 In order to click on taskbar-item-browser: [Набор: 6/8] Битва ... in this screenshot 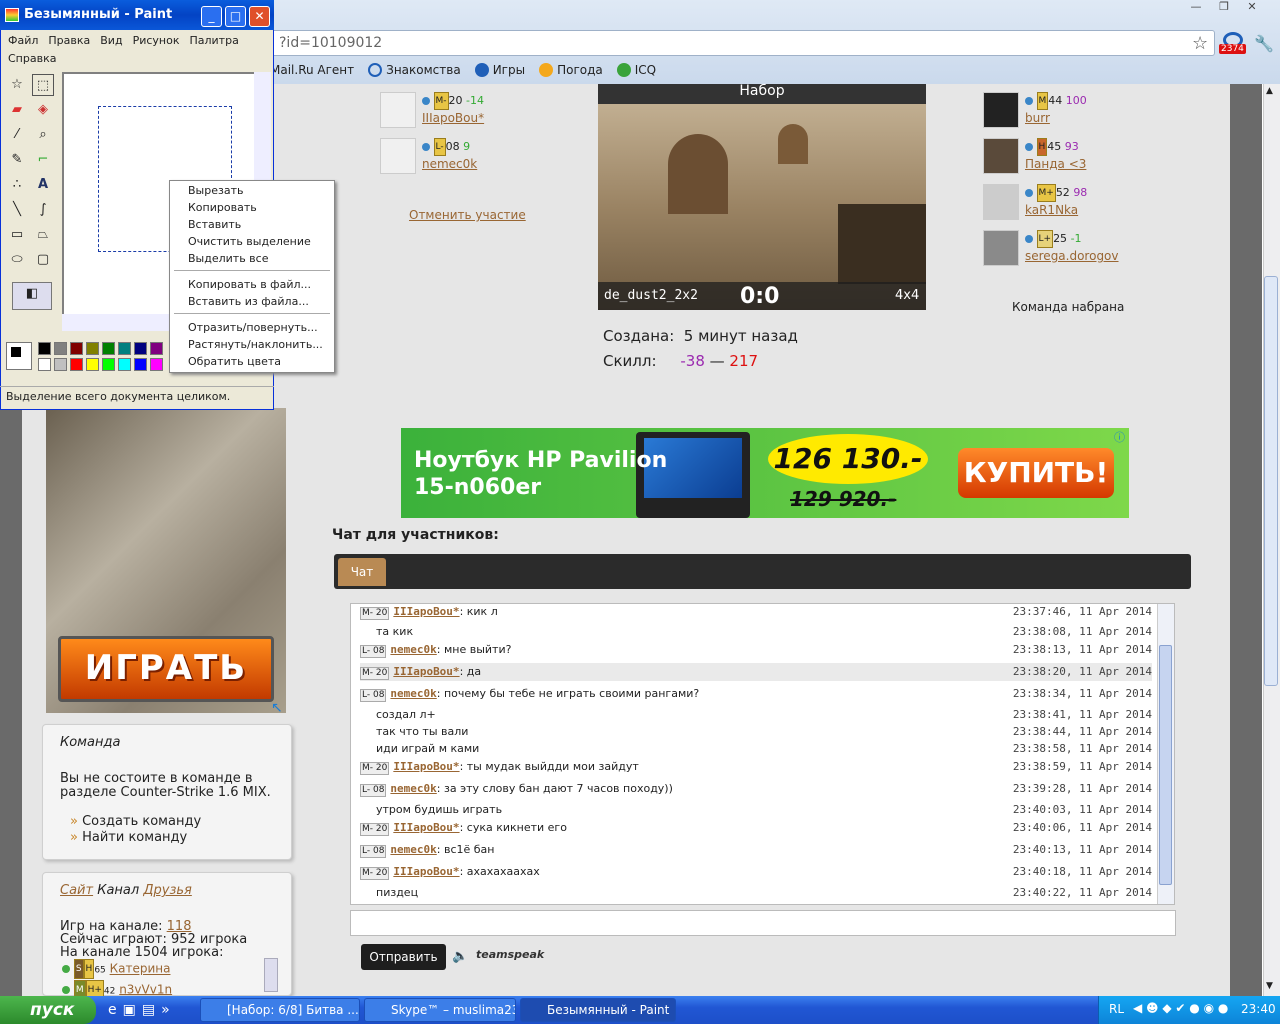, I will do `click(280, 1010)`.